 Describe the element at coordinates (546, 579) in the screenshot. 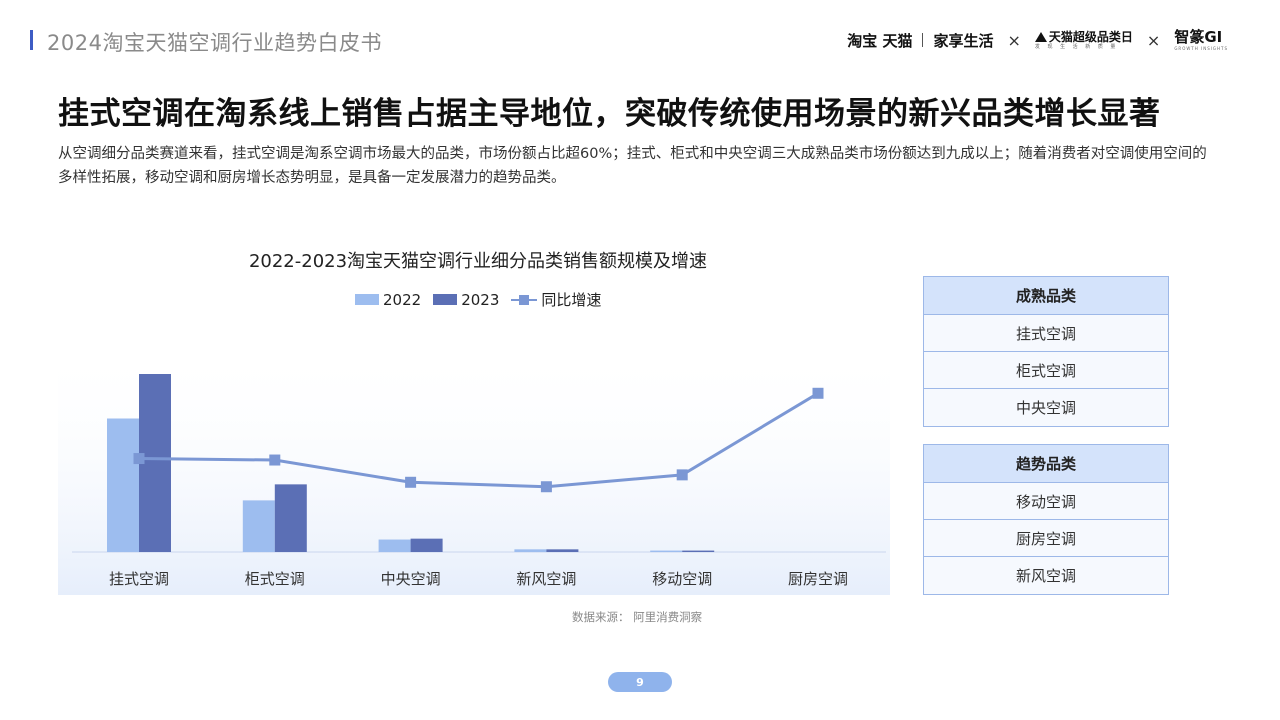

I see `x-tick-label: 新风空调` at that location.